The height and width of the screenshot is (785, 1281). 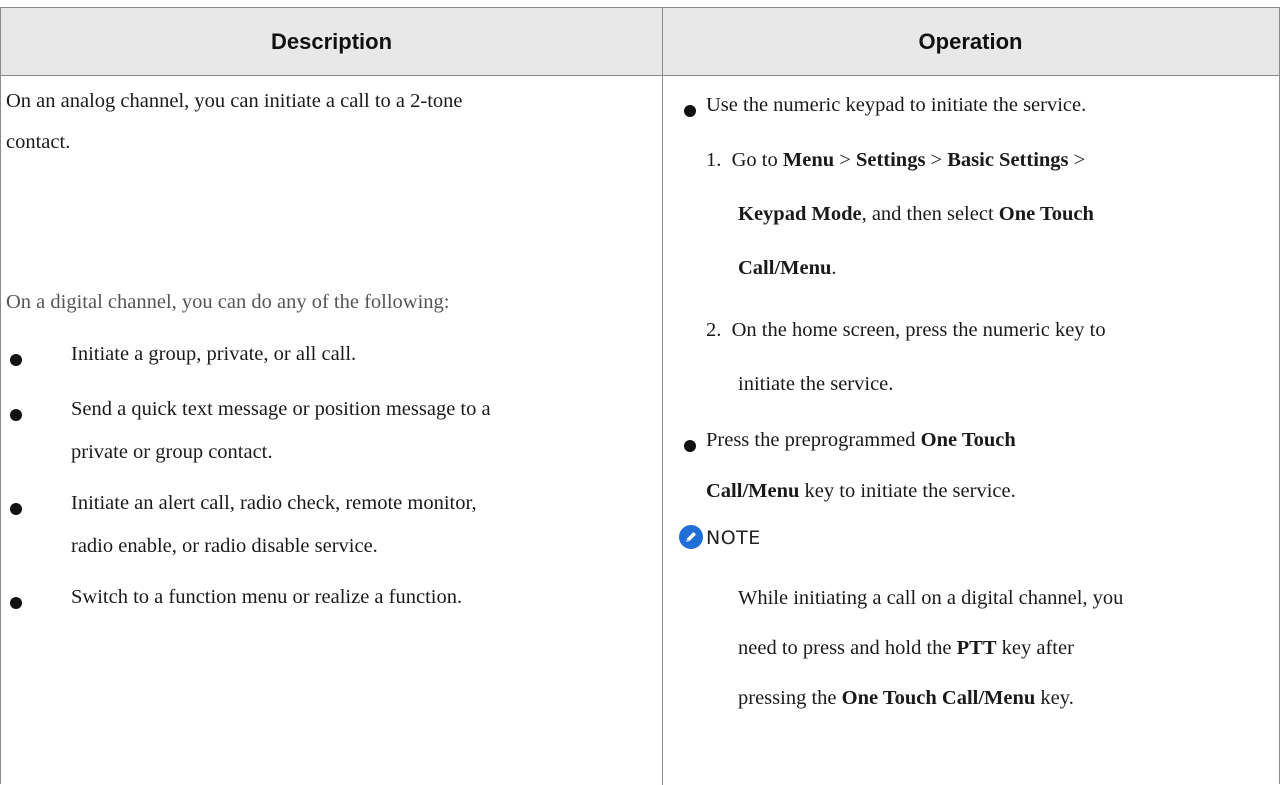 What do you see at coordinates (331, 42) in the screenshot?
I see `header-description: Description` at bounding box center [331, 42].